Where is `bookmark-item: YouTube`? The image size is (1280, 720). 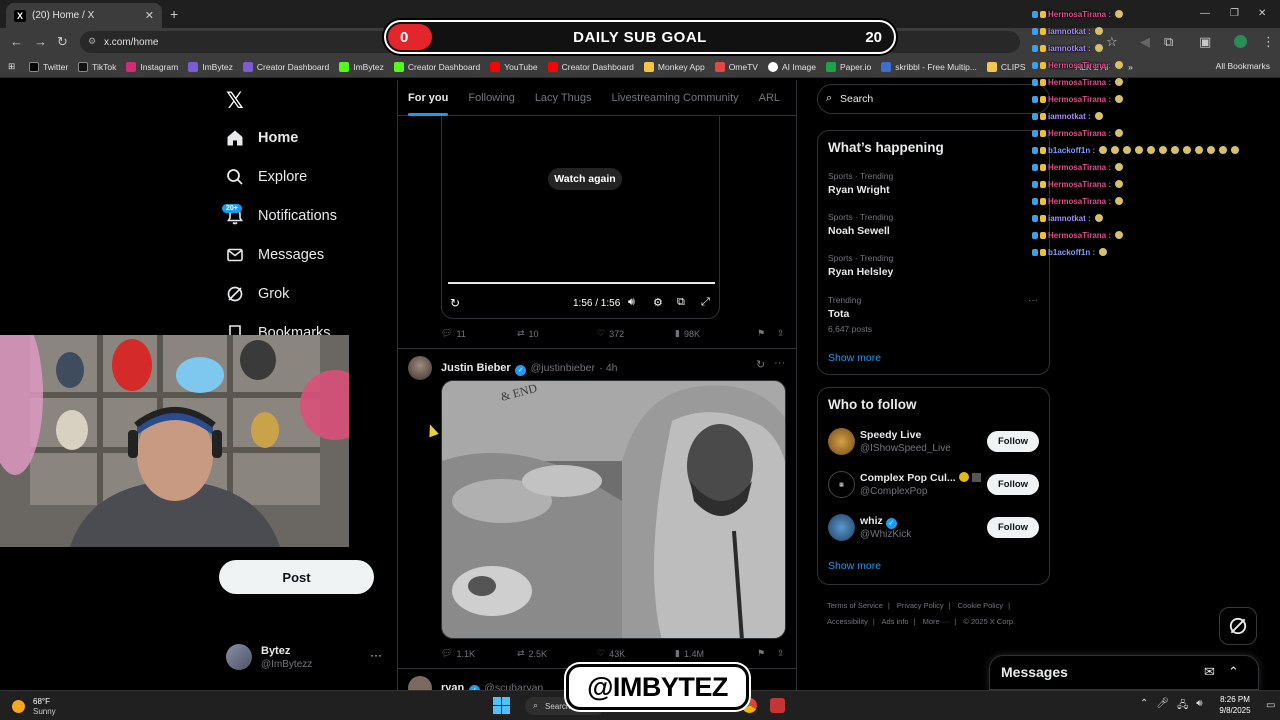 bookmark-item: YouTube is located at coordinates (514, 66).